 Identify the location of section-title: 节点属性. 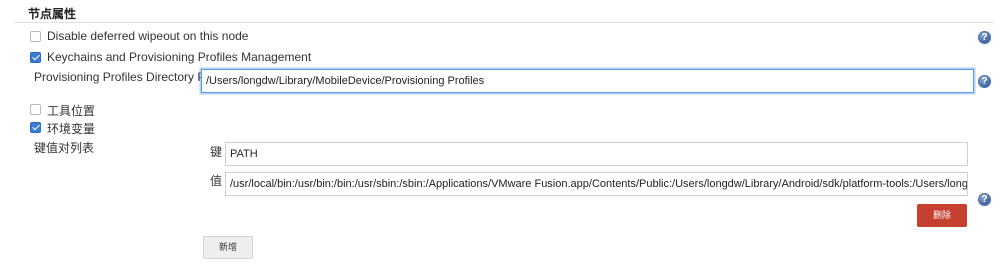
(52, 14).